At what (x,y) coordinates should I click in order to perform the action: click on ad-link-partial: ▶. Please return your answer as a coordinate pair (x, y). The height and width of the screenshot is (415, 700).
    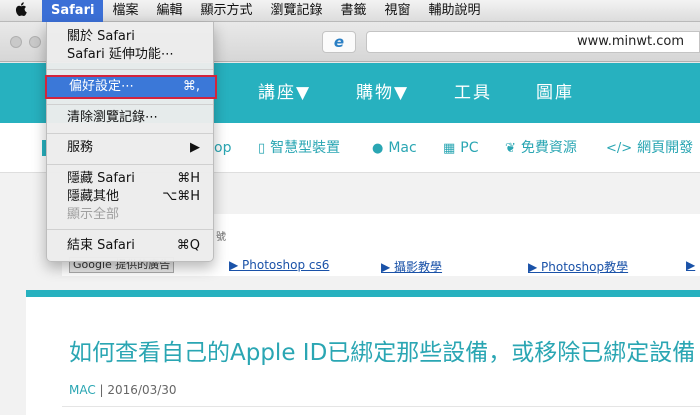
    Looking at the image, I should click on (690, 265).